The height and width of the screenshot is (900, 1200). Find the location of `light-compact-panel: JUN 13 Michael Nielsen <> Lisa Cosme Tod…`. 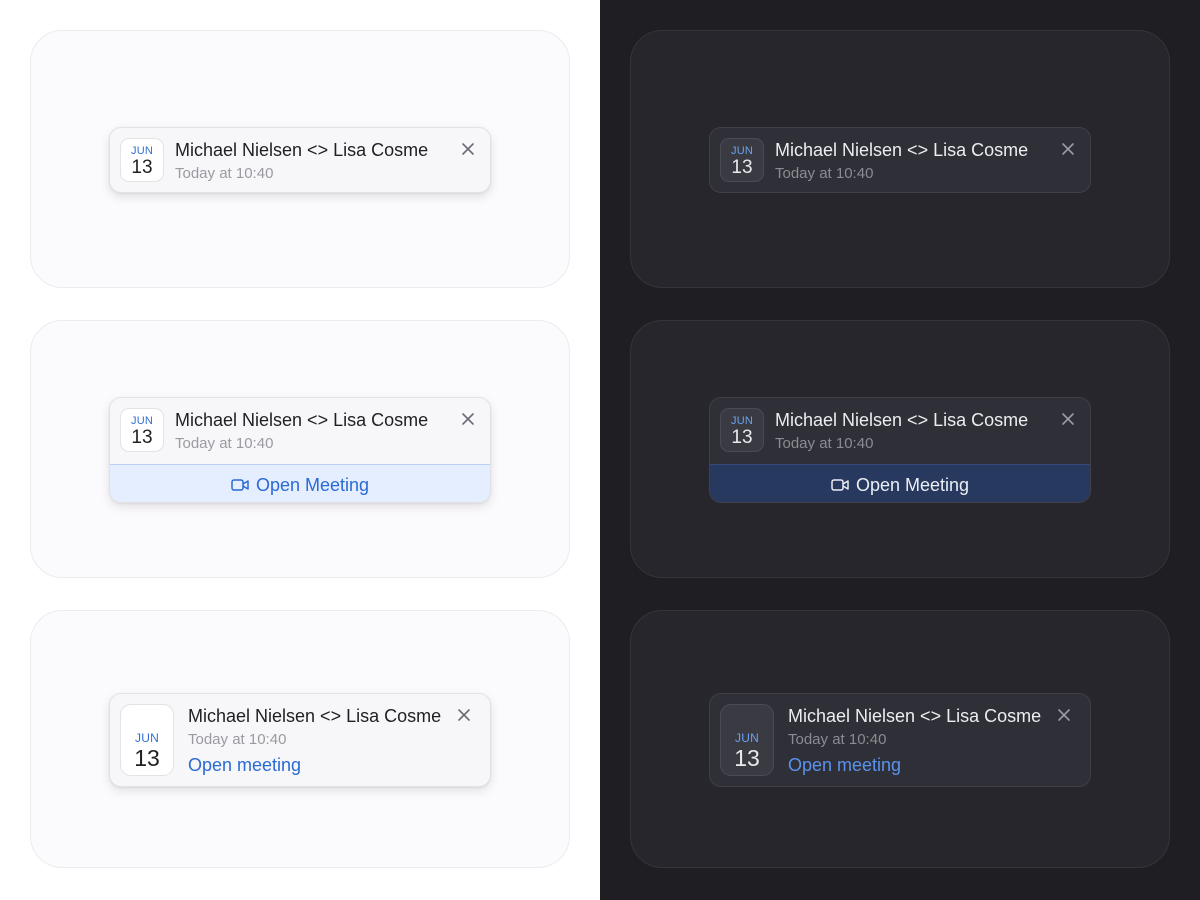

light-compact-panel: JUN 13 Michael Nielsen <> Lisa Cosme Tod… is located at coordinates (300, 159).